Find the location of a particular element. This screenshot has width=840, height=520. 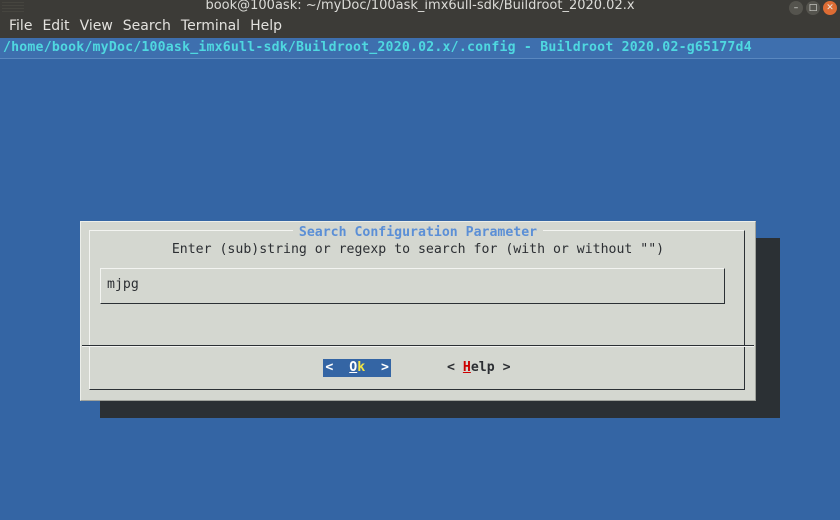

dialog-title: Search Configuration Parameter is located at coordinates (418, 232).